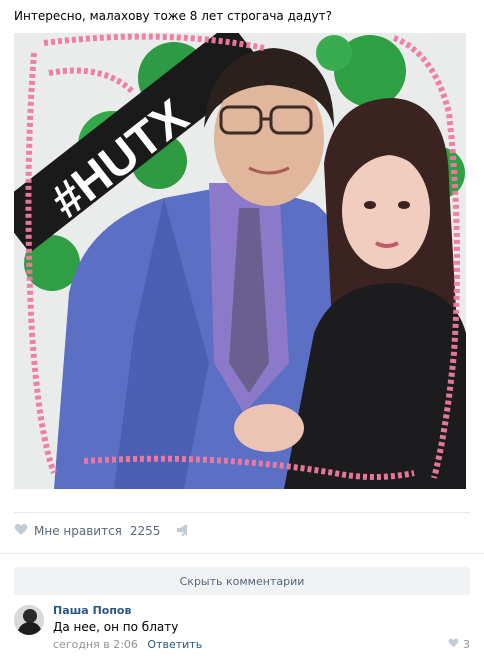 The width and height of the screenshot is (484, 661). Describe the element at coordinates (92, 610) in the screenshot. I see `comment-author: Паша Попов` at that location.